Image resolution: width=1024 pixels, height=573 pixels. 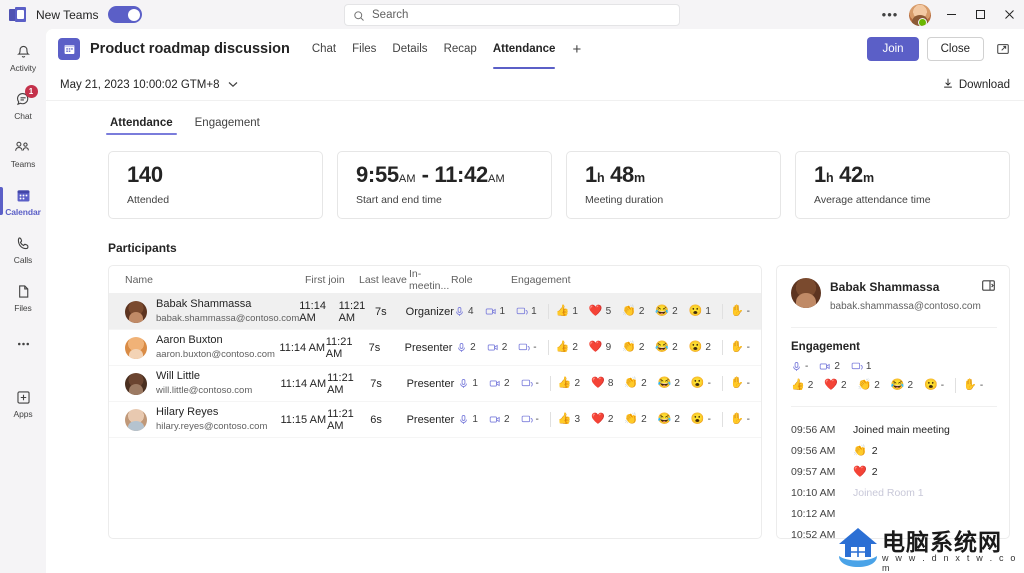 What do you see at coordinates (1003, 49) in the screenshot?
I see `popout-icon` at bounding box center [1003, 49].